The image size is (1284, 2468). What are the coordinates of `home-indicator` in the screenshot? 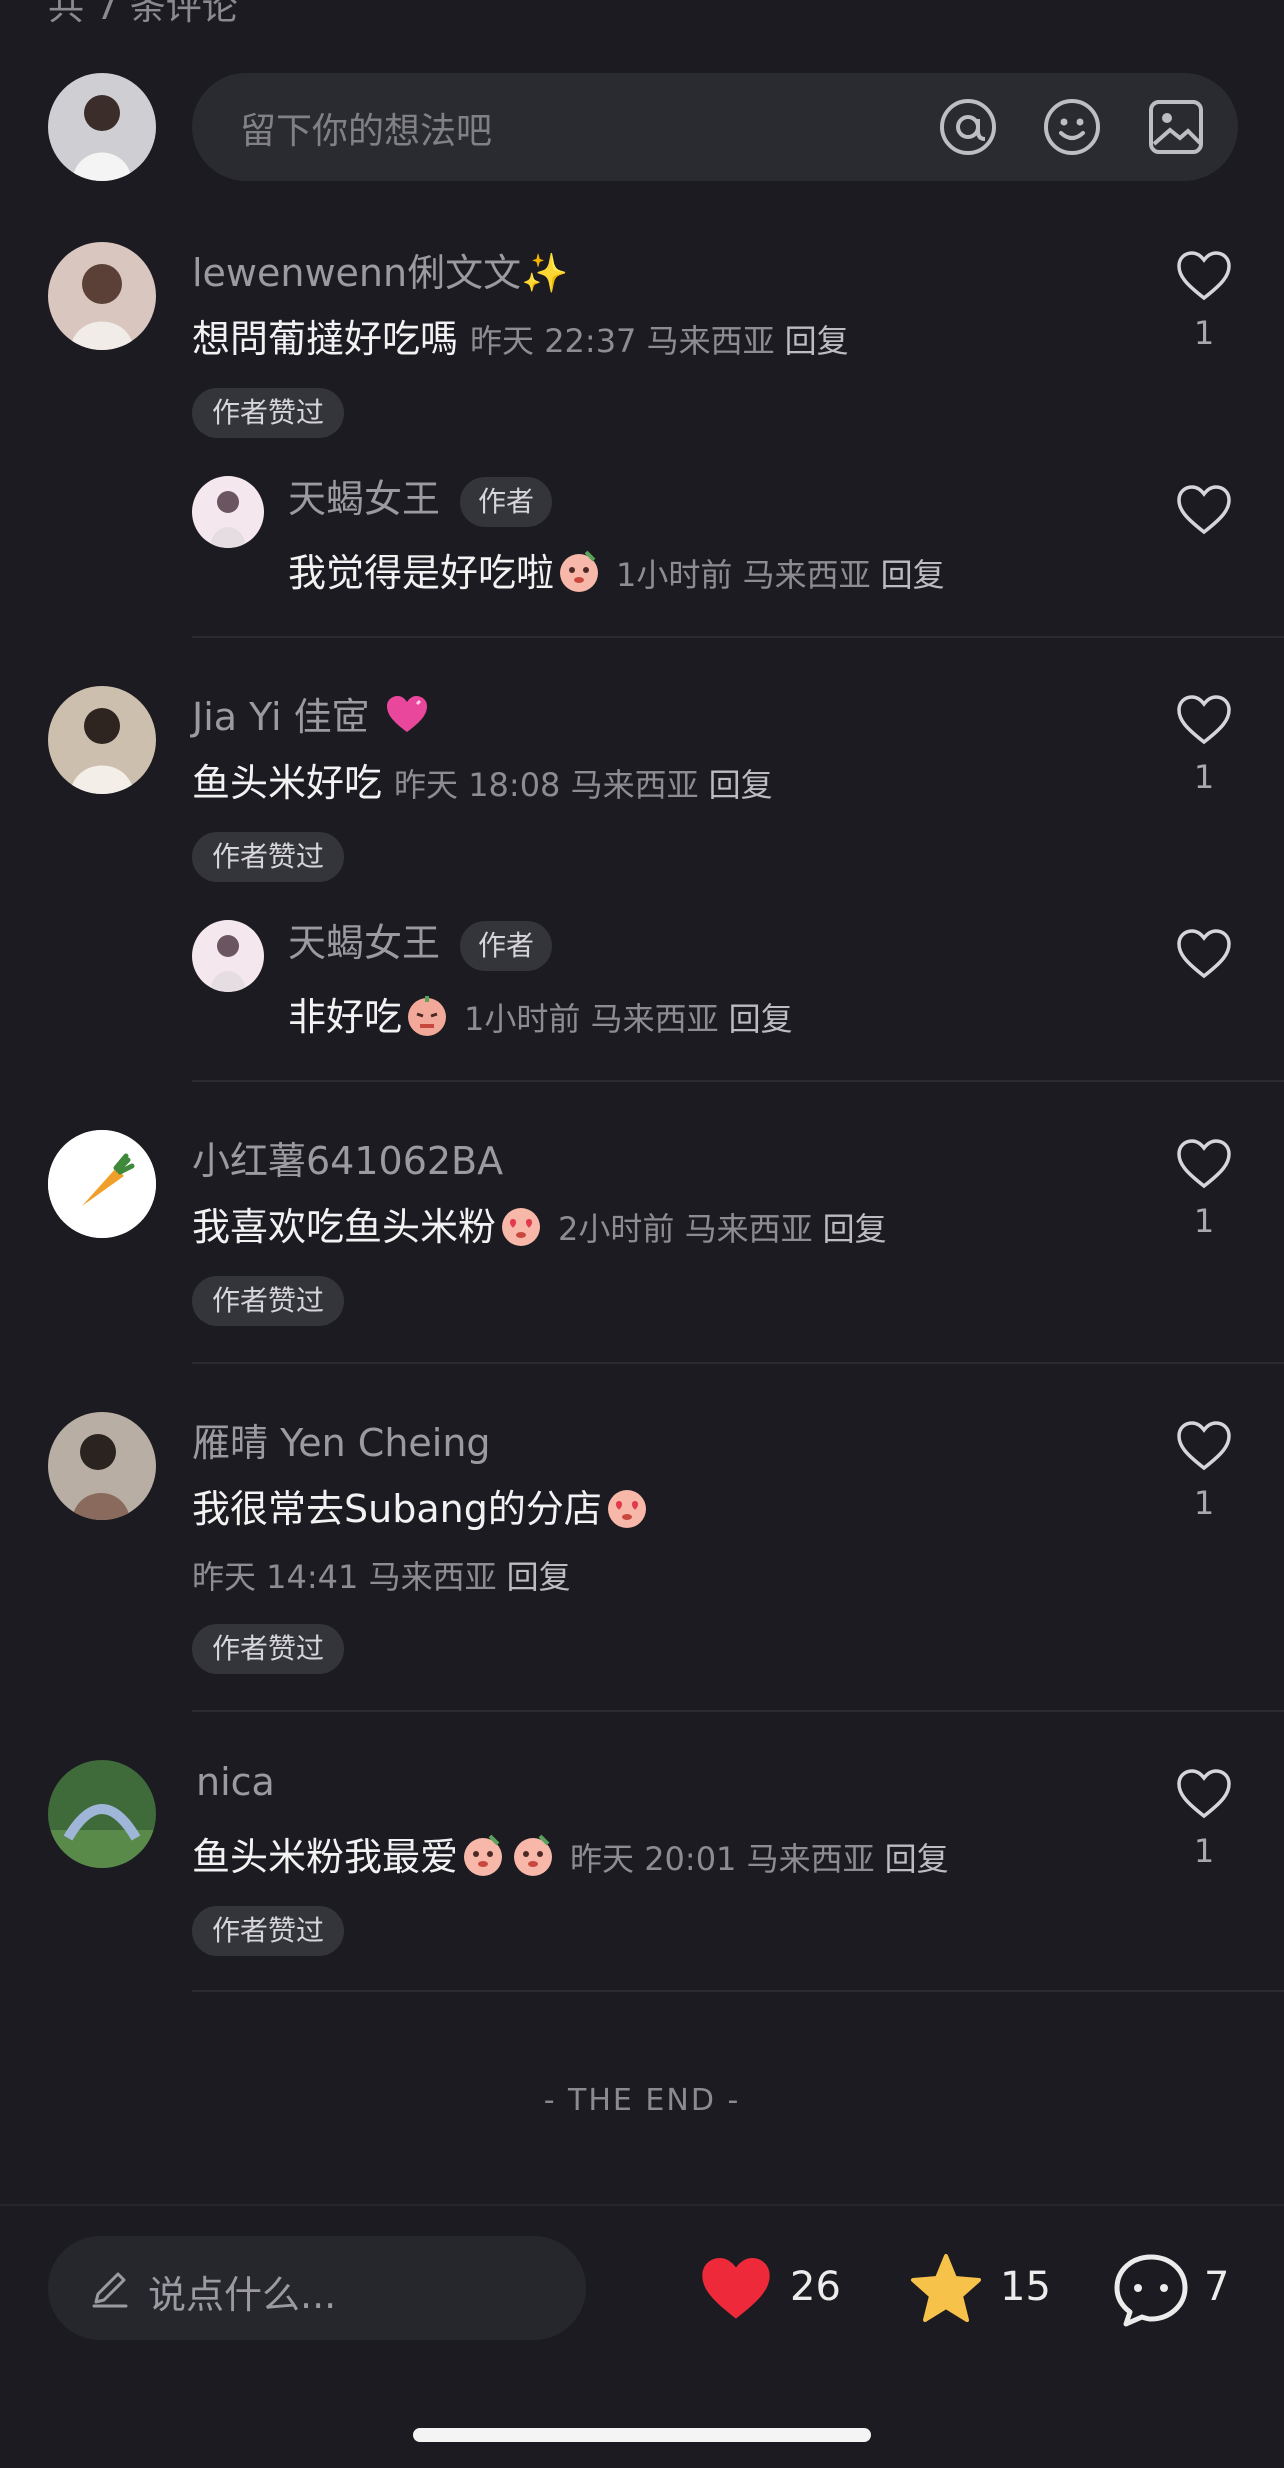 It's located at (642, 2435).